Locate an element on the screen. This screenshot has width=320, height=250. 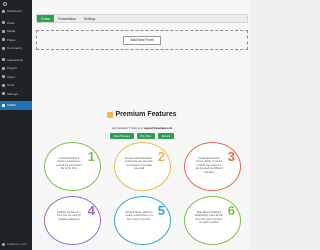
sidebar-item-label: Tools is located at coordinates (11, 85).